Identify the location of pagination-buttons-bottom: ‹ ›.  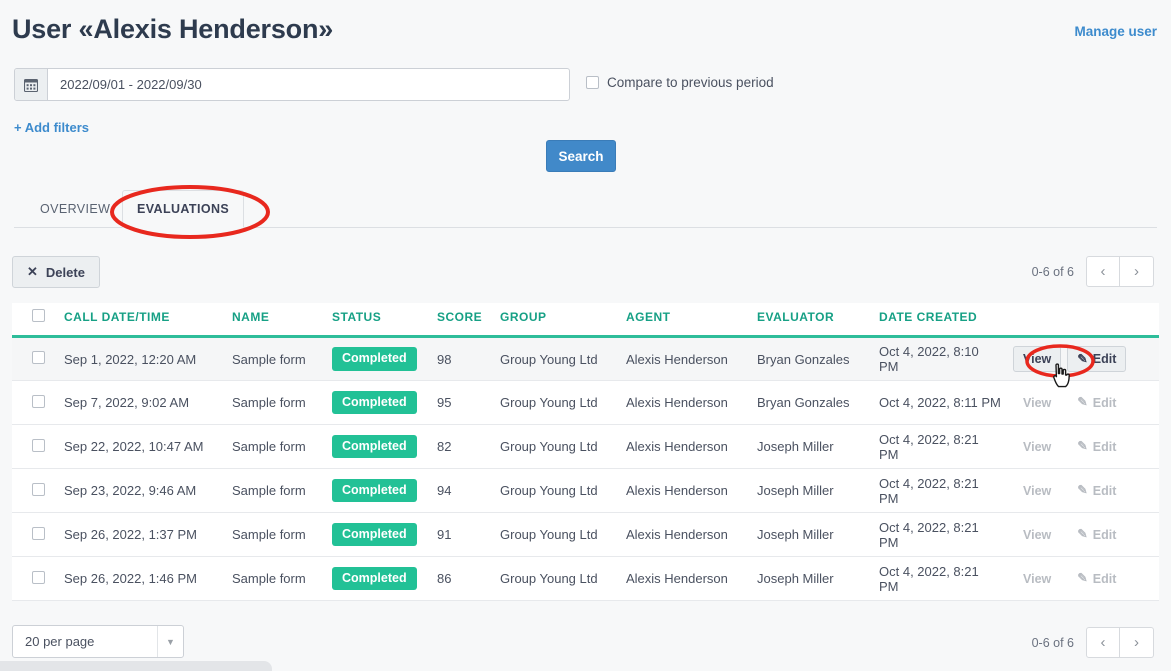
(1120, 642).